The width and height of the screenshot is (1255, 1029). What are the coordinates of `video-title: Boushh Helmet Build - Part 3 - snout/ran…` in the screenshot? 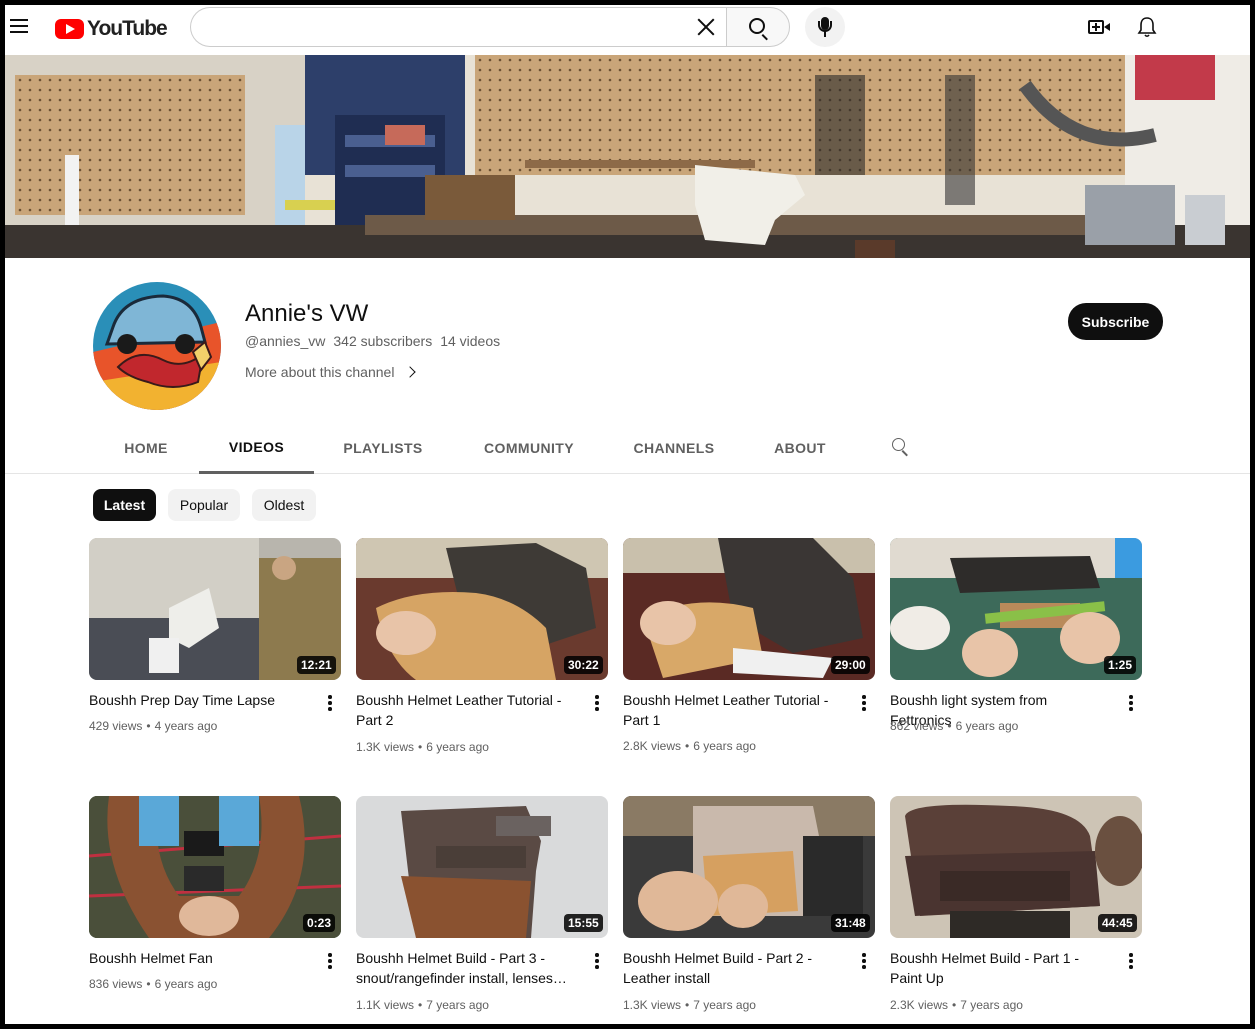 It's located at (467, 968).